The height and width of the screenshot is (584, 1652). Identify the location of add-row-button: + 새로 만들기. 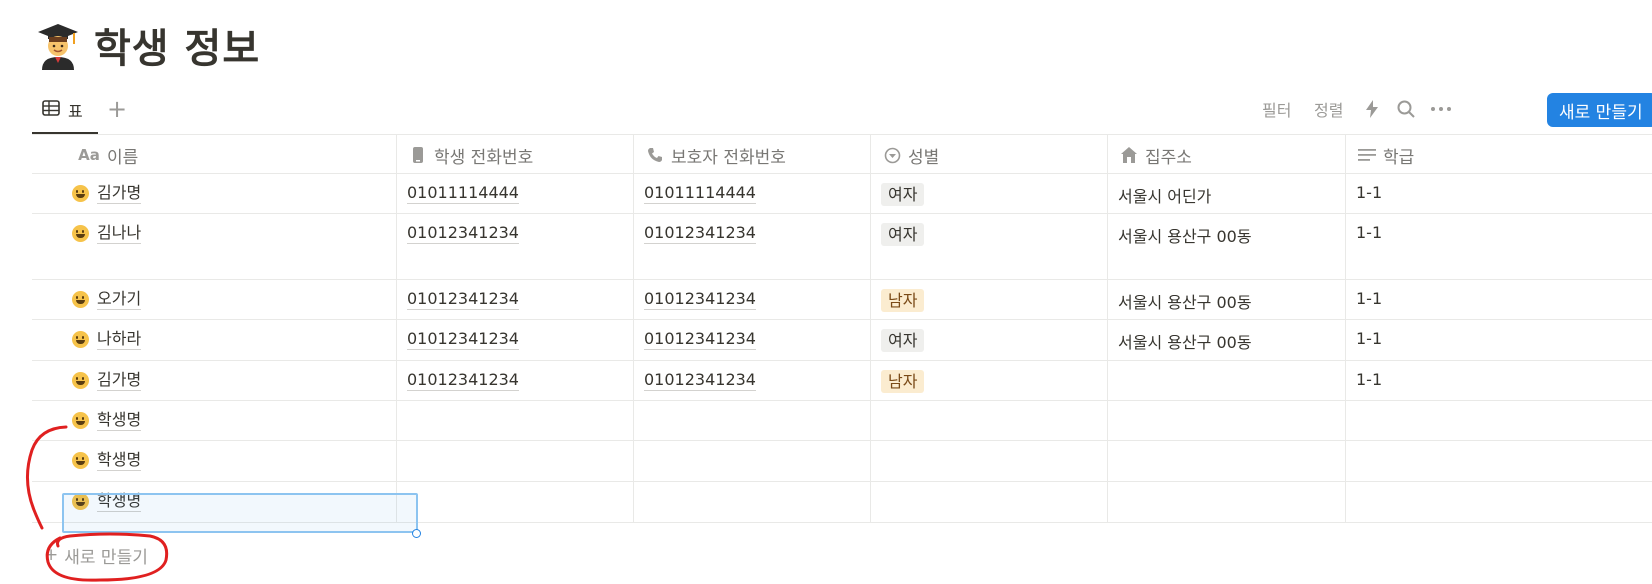
(96, 555).